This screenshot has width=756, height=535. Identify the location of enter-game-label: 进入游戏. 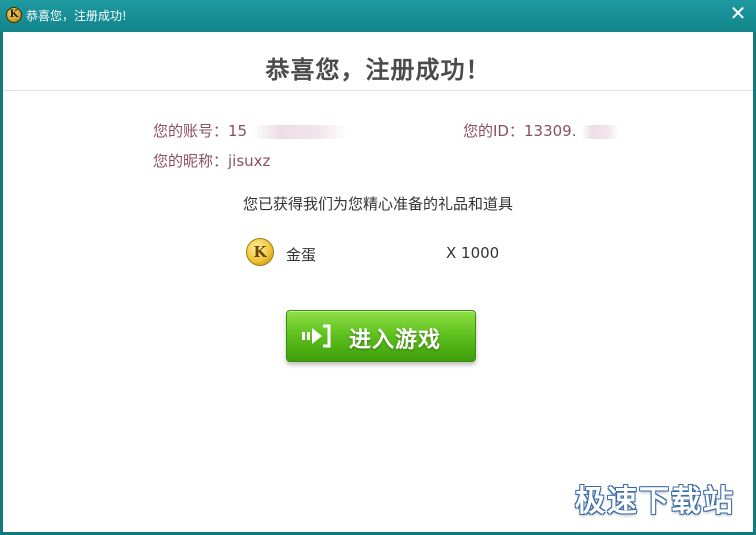
(395, 340).